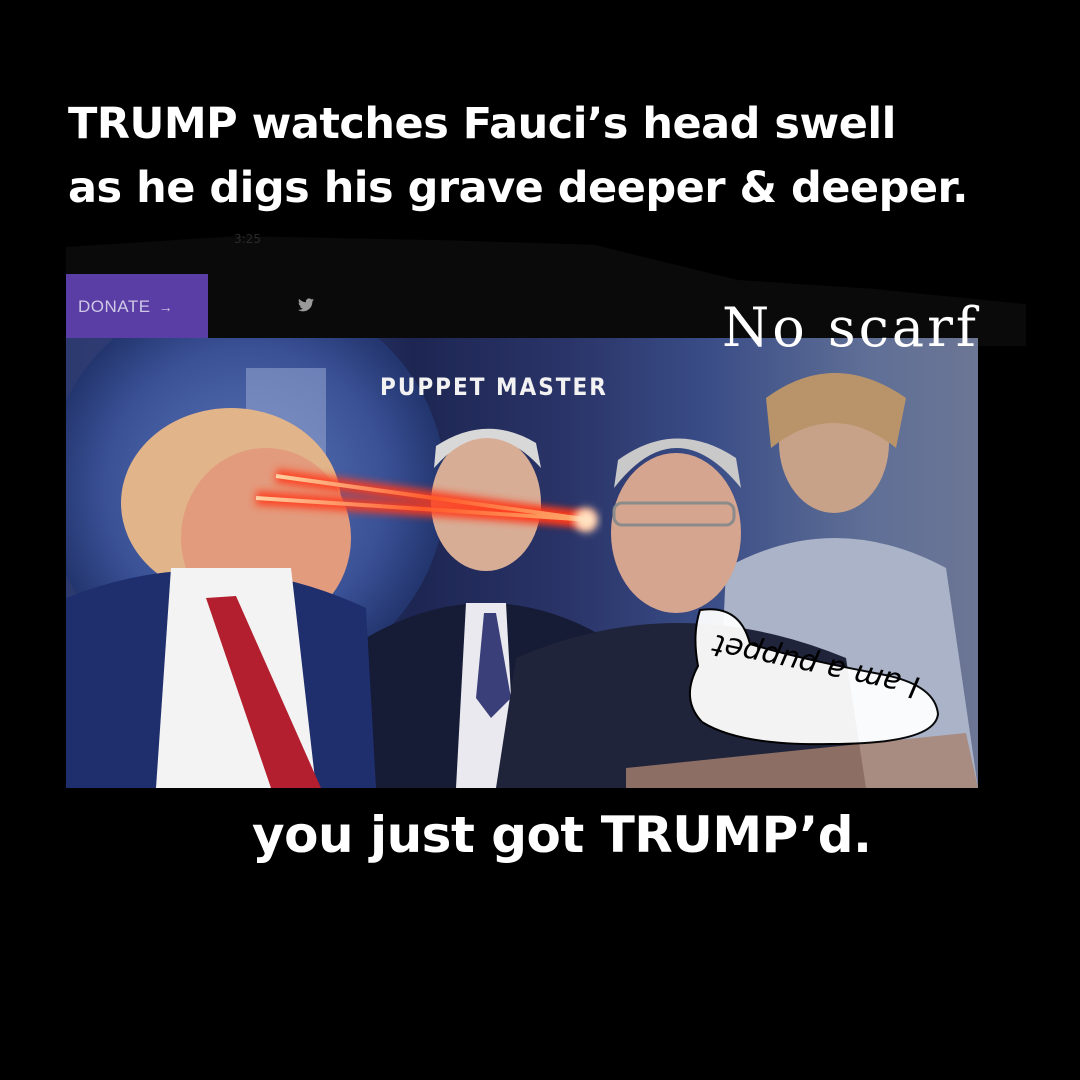 The image size is (1080, 1080). What do you see at coordinates (518, 188) in the screenshot?
I see `headline-line-2: as he digs his grave deeper & deeper.` at bounding box center [518, 188].